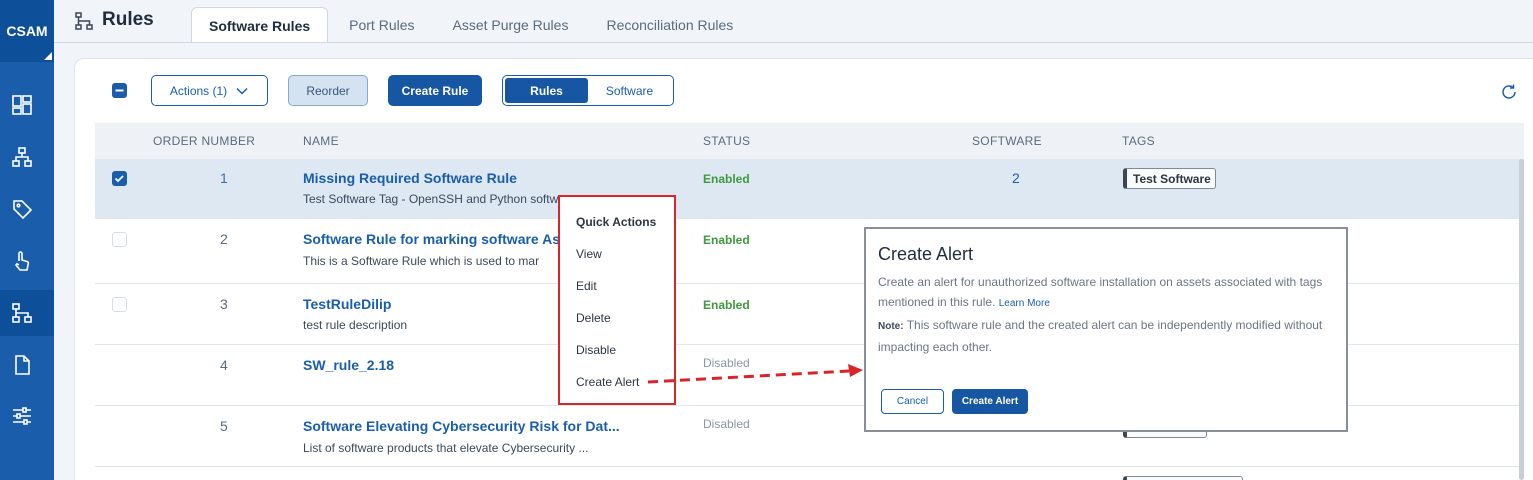 This screenshot has height=480, width=1533. What do you see at coordinates (593, 318) in the screenshot?
I see `menu-item-delete: Delete` at bounding box center [593, 318].